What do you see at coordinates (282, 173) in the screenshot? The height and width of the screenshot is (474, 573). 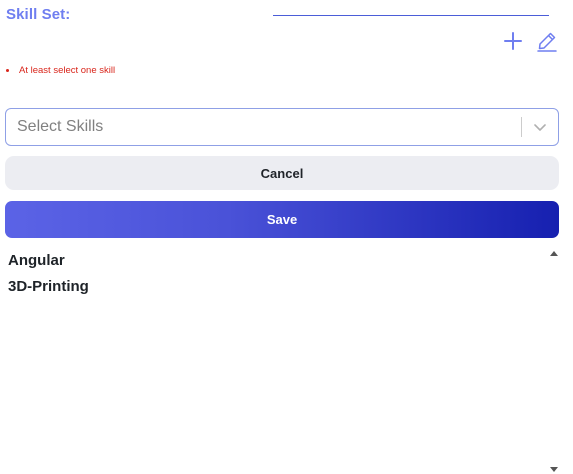 I see `cancel-button: Cancel` at bounding box center [282, 173].